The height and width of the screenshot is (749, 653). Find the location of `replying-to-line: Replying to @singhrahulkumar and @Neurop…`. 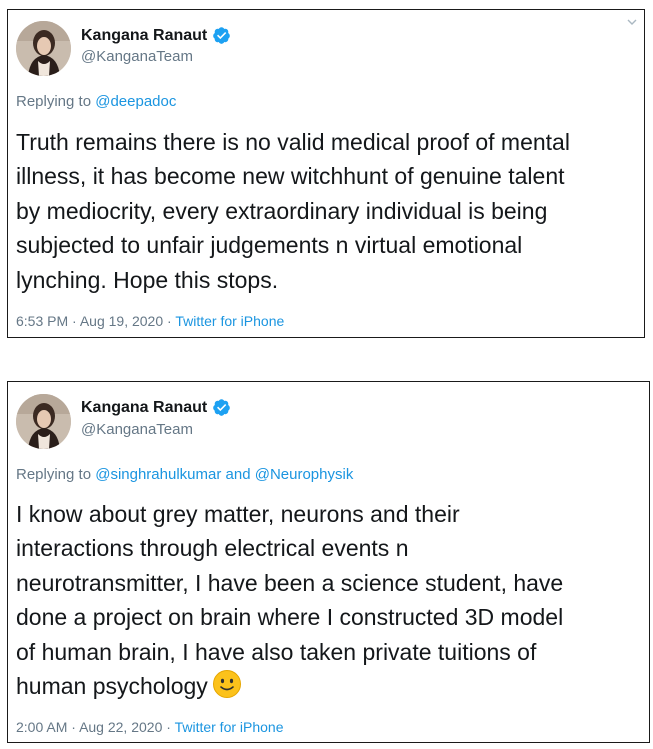

replying-to-line: Replying to @singhrahulkumar and @Neurop… is located at coordinates (184, 474).